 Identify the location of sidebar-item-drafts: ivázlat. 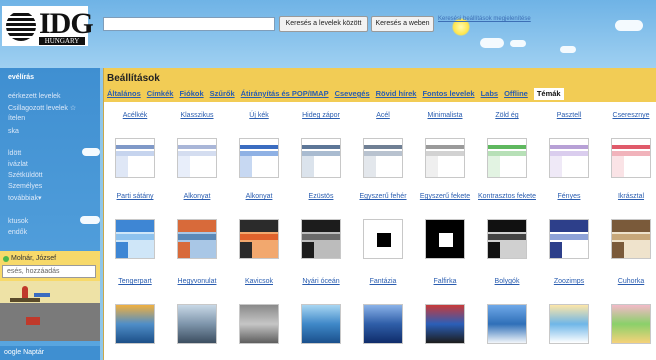
(18, 164).